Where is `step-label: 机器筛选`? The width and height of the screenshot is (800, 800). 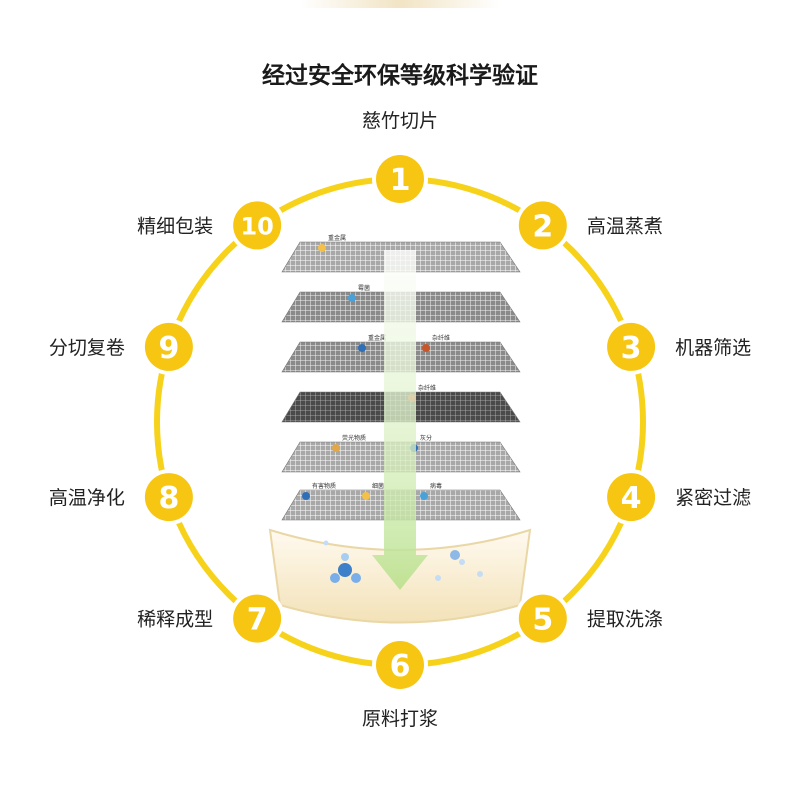 step-label: 机器筛选 is located at coordinates (713, 348).